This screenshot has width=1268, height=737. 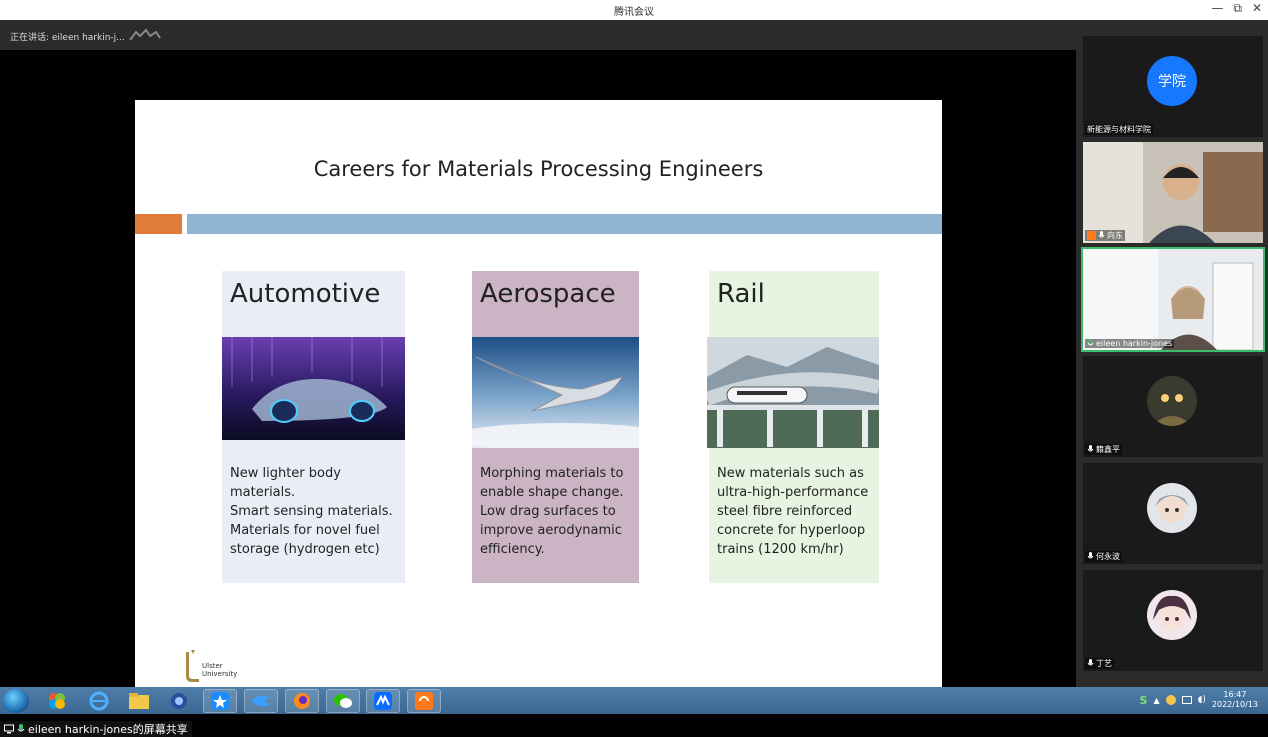 I want to click on app-bird-icon, so click(x=261, y=701).